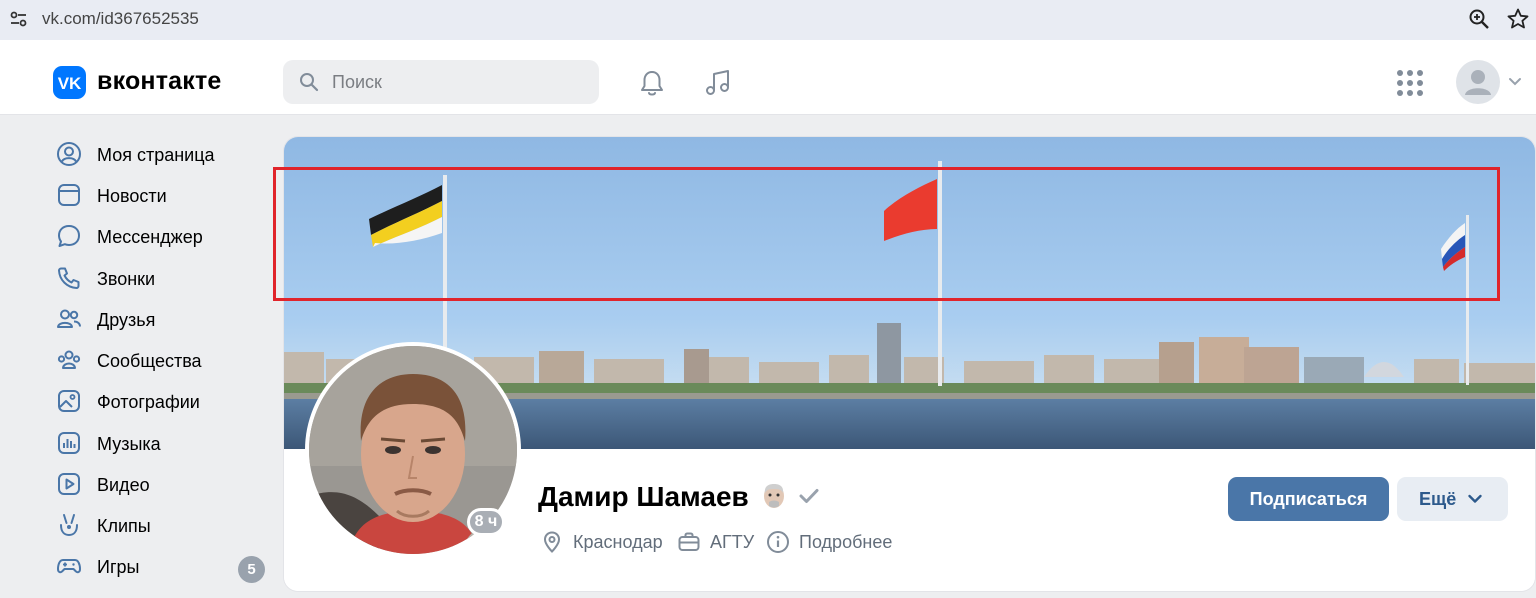  Describe the element at coordinates (768, 44) in the screenshot. I see `browser-separator` at that location.